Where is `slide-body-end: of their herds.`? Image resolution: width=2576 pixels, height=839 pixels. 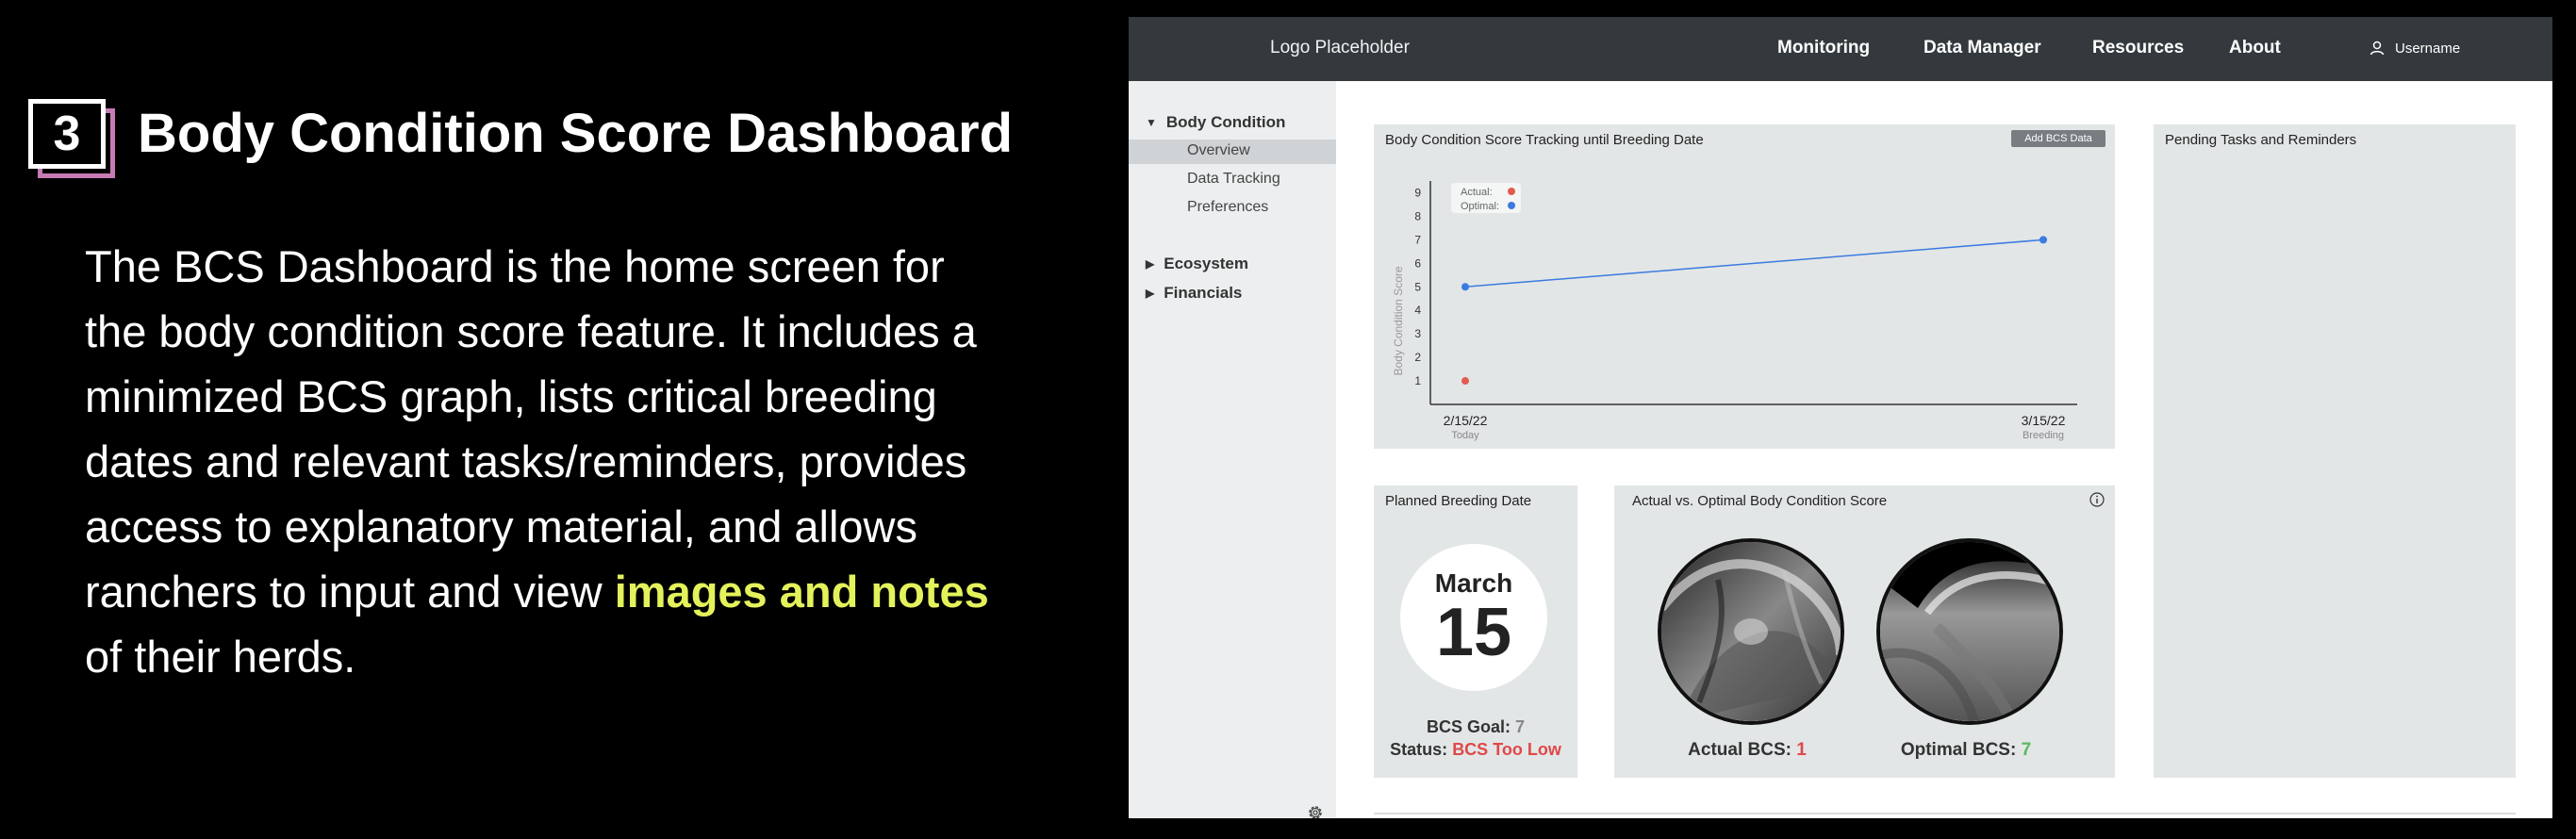 slide-body-end: of their herds. is located at coordinates (220, 657).